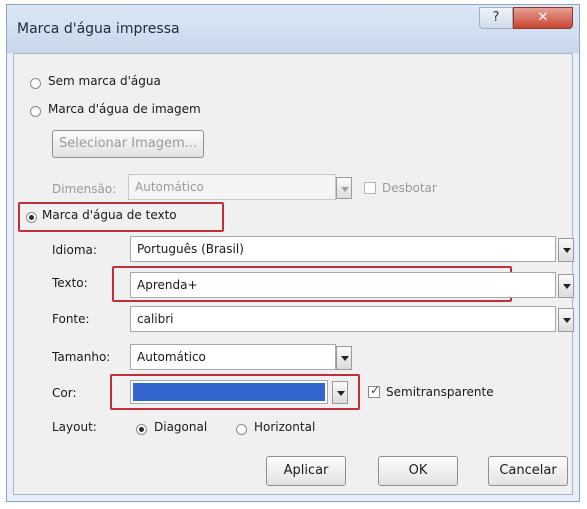 The image size is (587, 509). I want to click on language-dropdown-icon, so click(566, 250).